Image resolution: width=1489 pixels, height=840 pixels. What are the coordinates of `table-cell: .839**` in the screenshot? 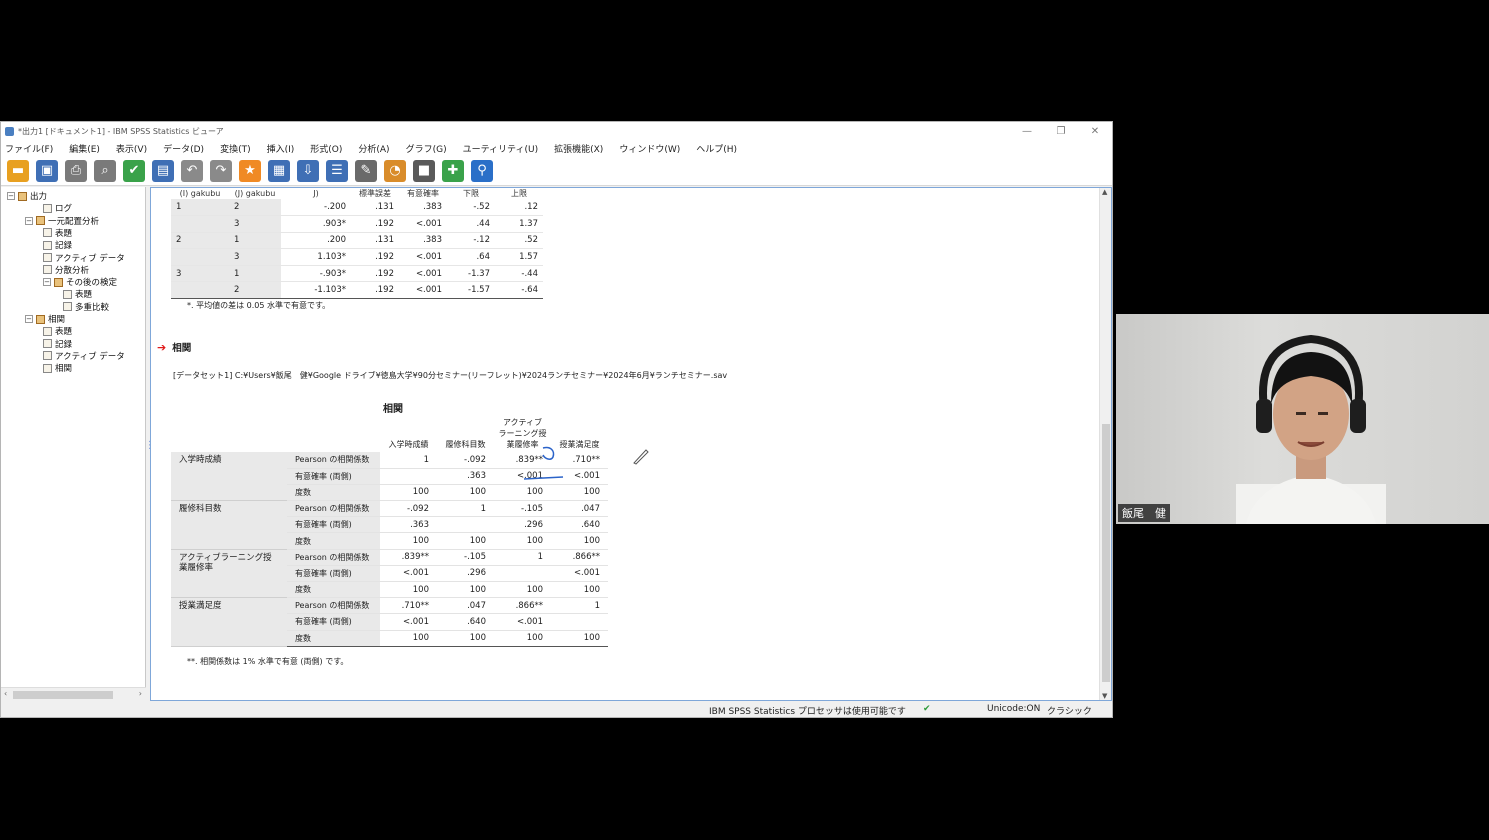 It's located at (408, 557).